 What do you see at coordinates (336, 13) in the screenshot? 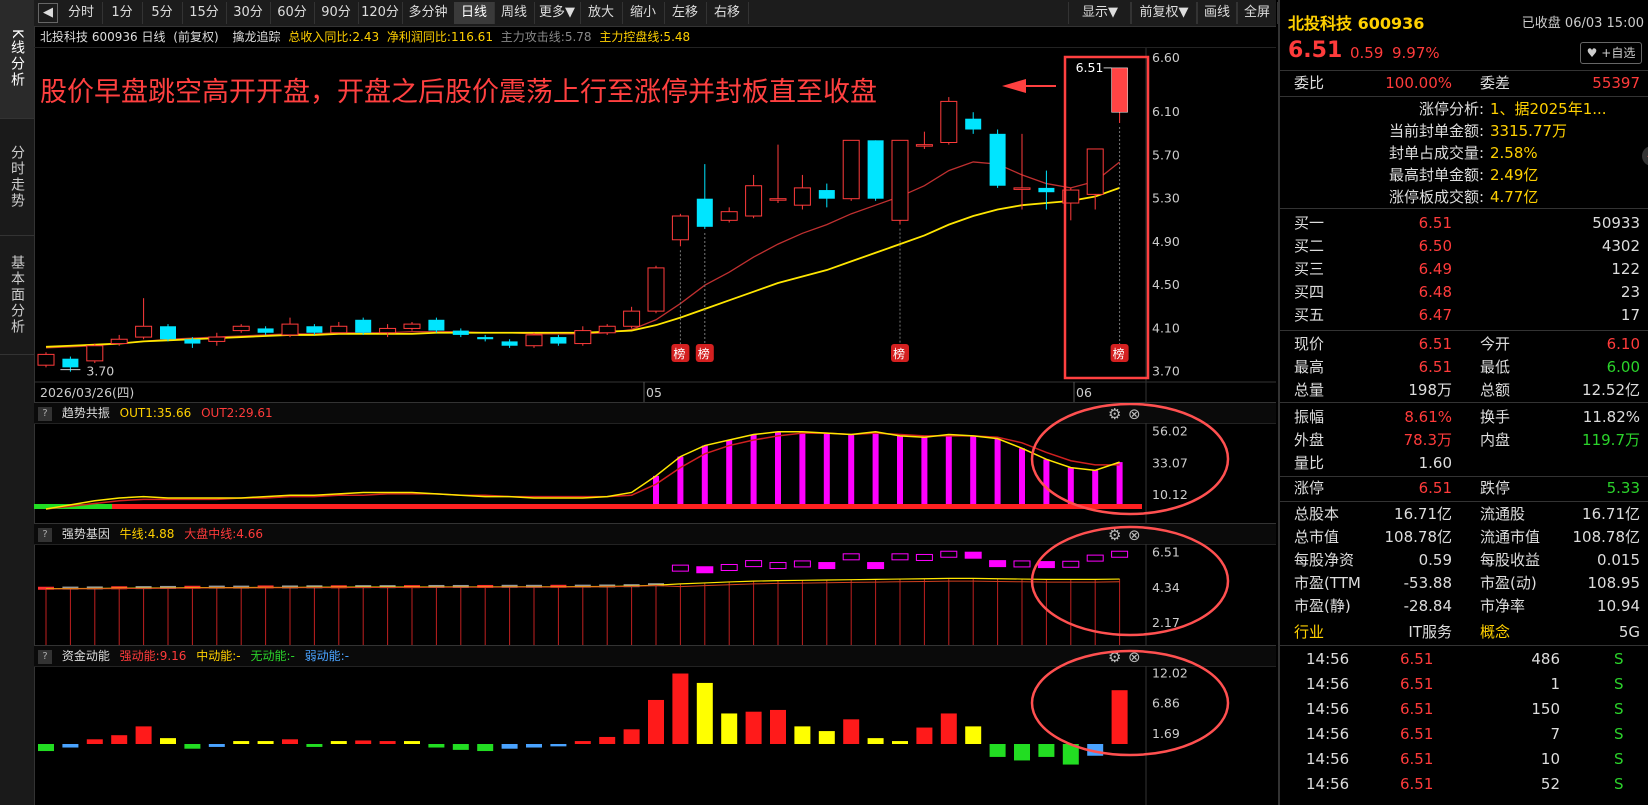
I see `toolbar-item: 90分` at bounding box center [336, 13].